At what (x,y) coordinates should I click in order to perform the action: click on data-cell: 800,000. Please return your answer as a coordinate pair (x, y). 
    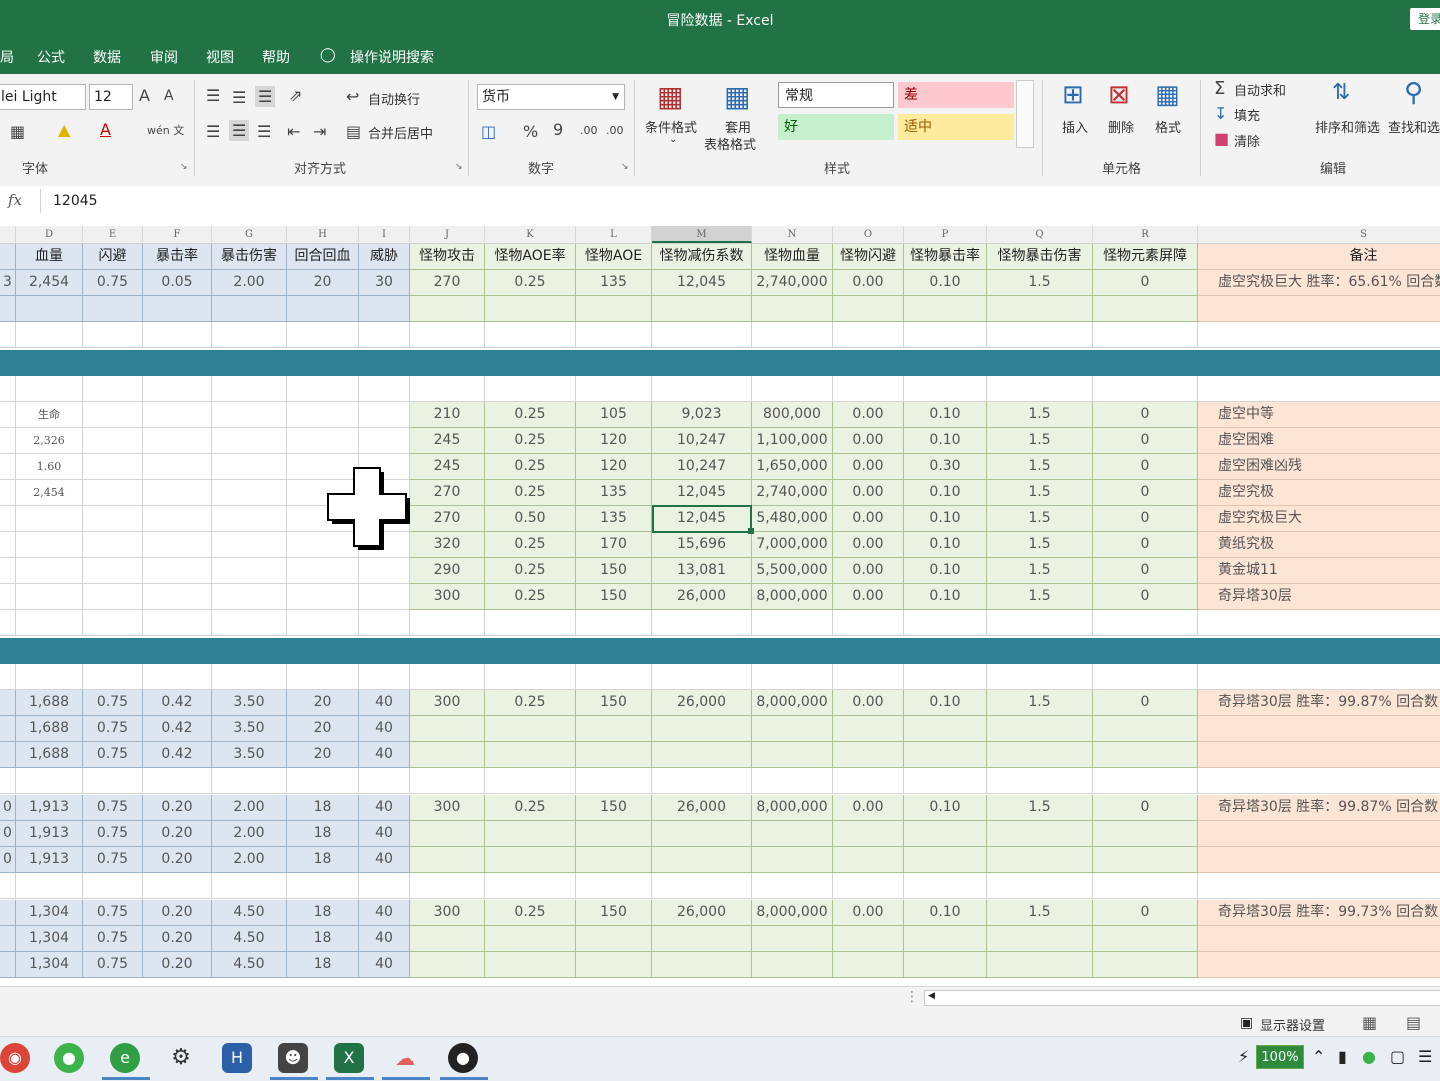
    Looking at the image, I should click on (792, 415).